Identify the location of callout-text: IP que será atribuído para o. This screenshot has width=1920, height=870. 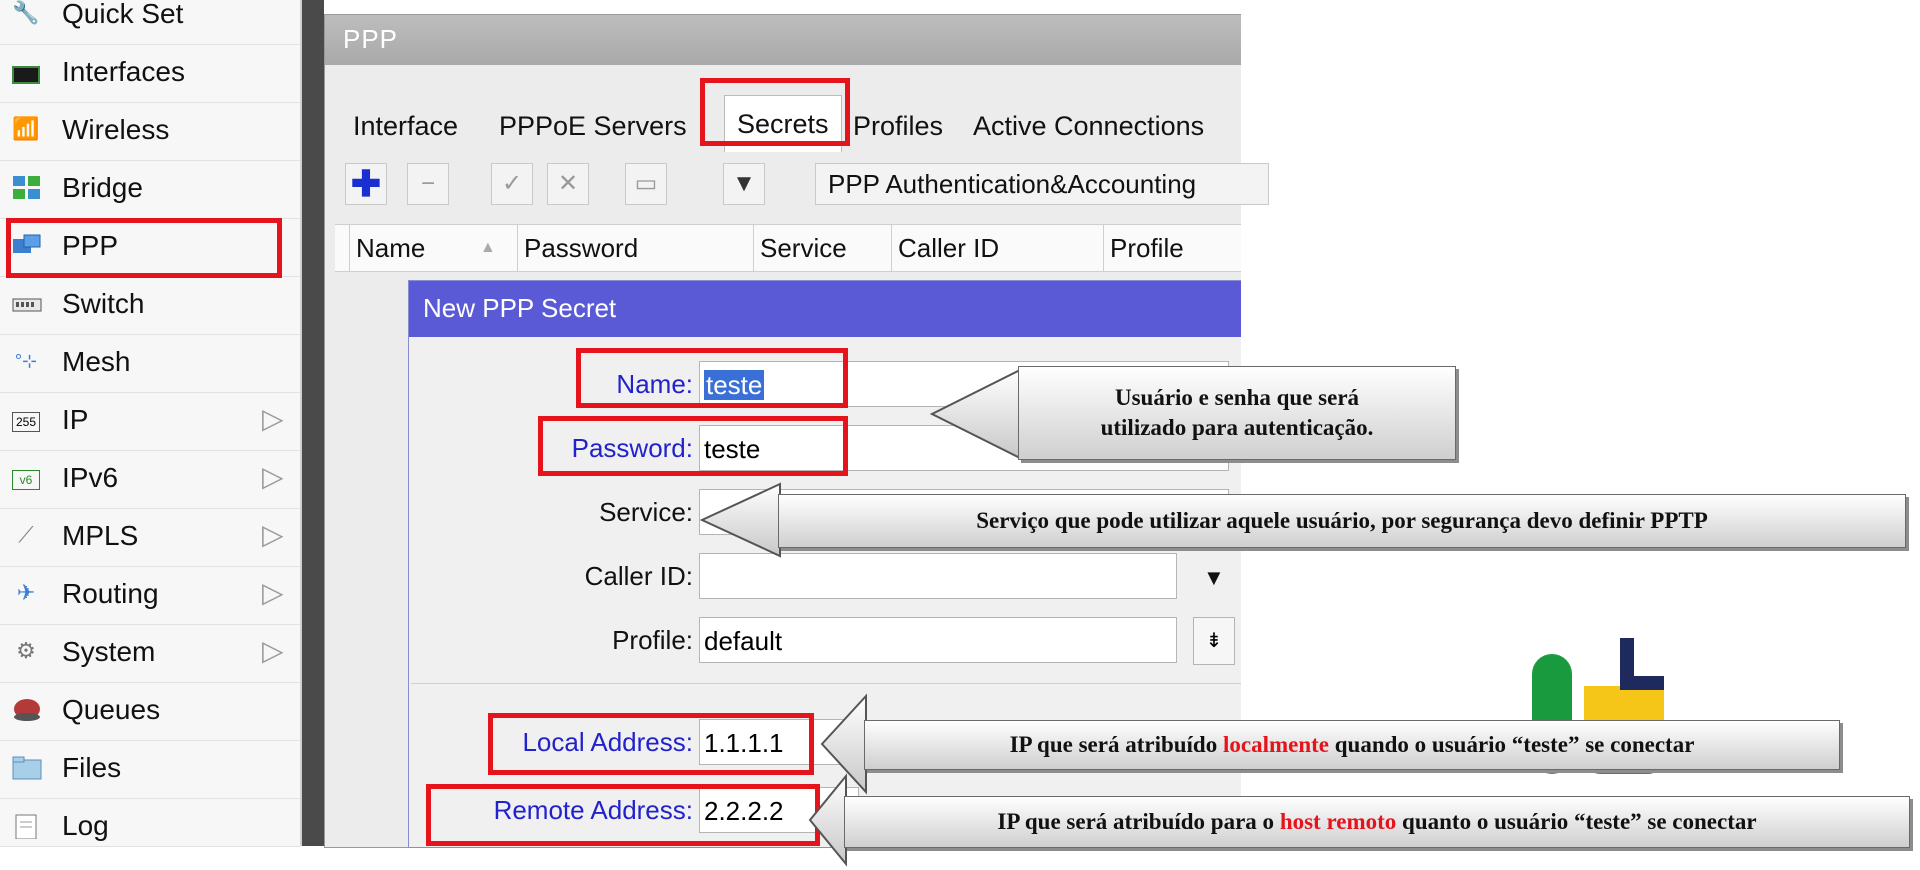
(1138, 821).